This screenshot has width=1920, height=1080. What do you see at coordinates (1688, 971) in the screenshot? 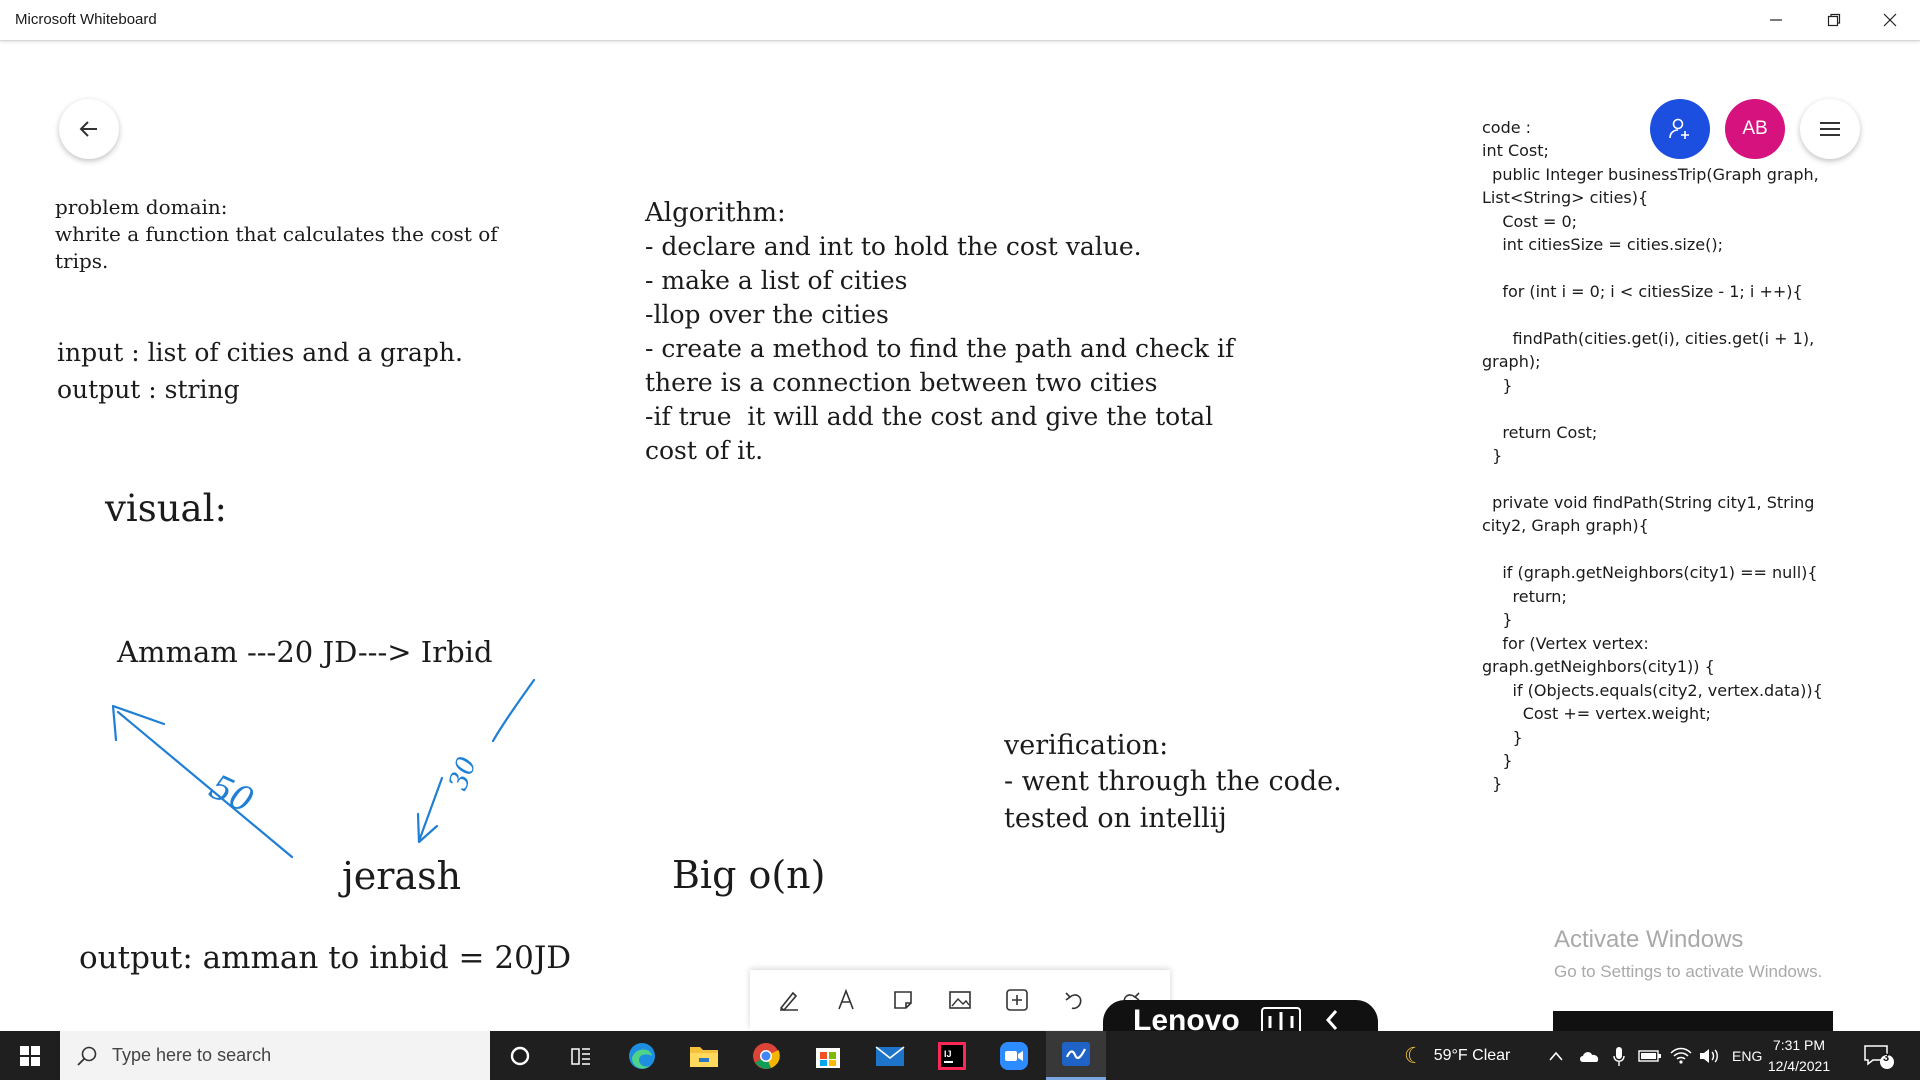
I see `activate-subtitle: Go to Settings to activate Windows.` at bounding box center [1688, 971].